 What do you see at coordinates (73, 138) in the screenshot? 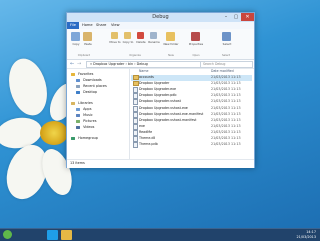
I see `homegroup-icon` at bounding box center [73, 138].